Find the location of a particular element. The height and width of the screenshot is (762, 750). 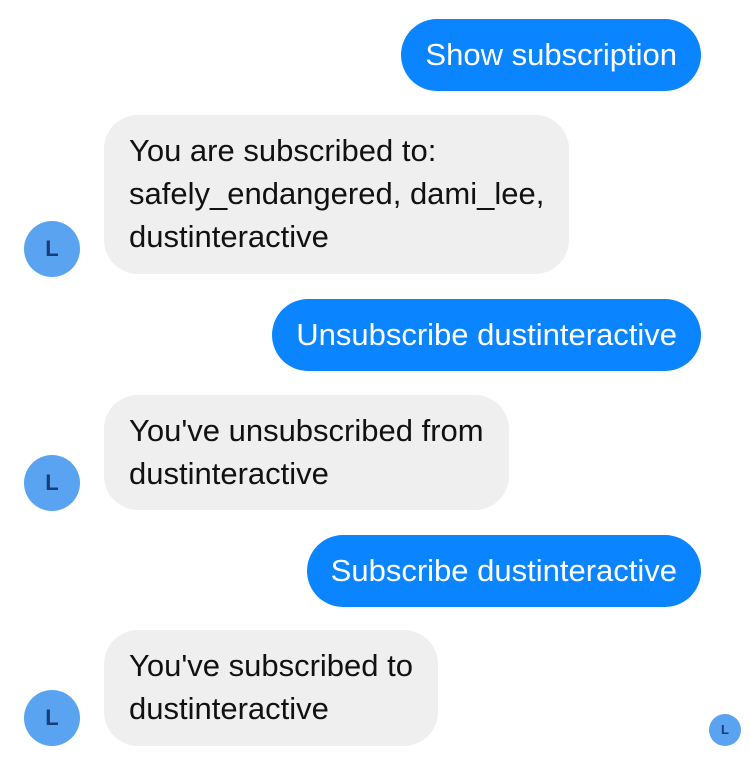

incoming-message-bubble: You've subscribed to dustinteractive is located at coordinates (271, 688).